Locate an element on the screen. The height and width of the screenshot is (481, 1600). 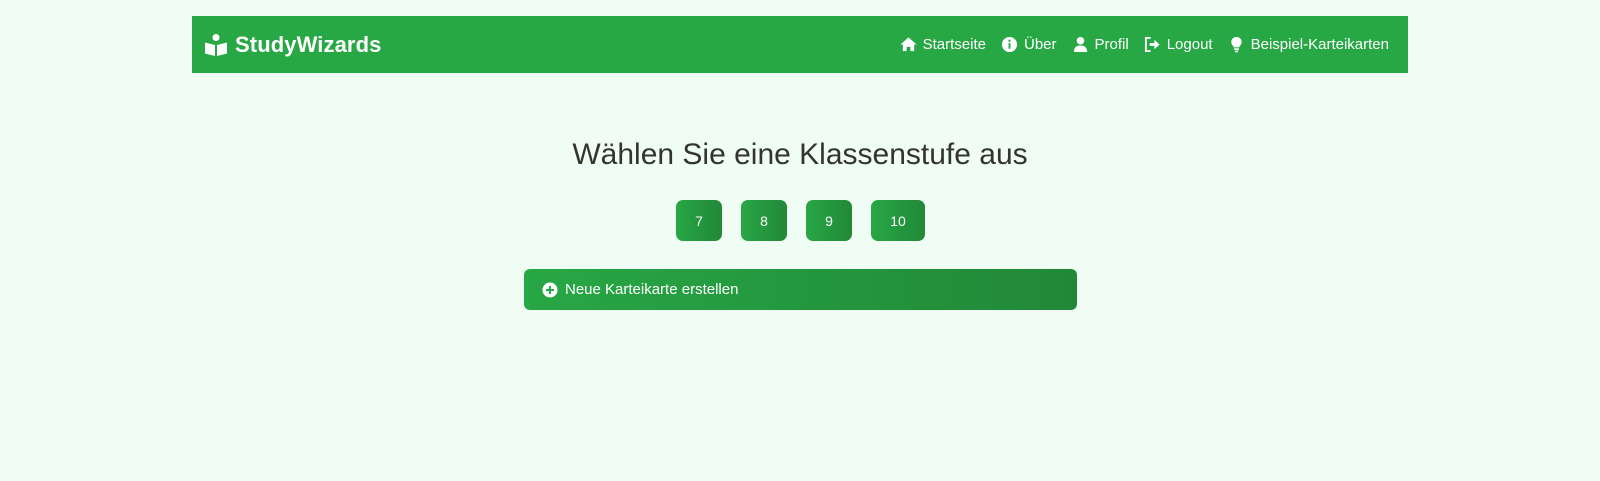
plus-circle-icon is located at coordinates (550, 290).